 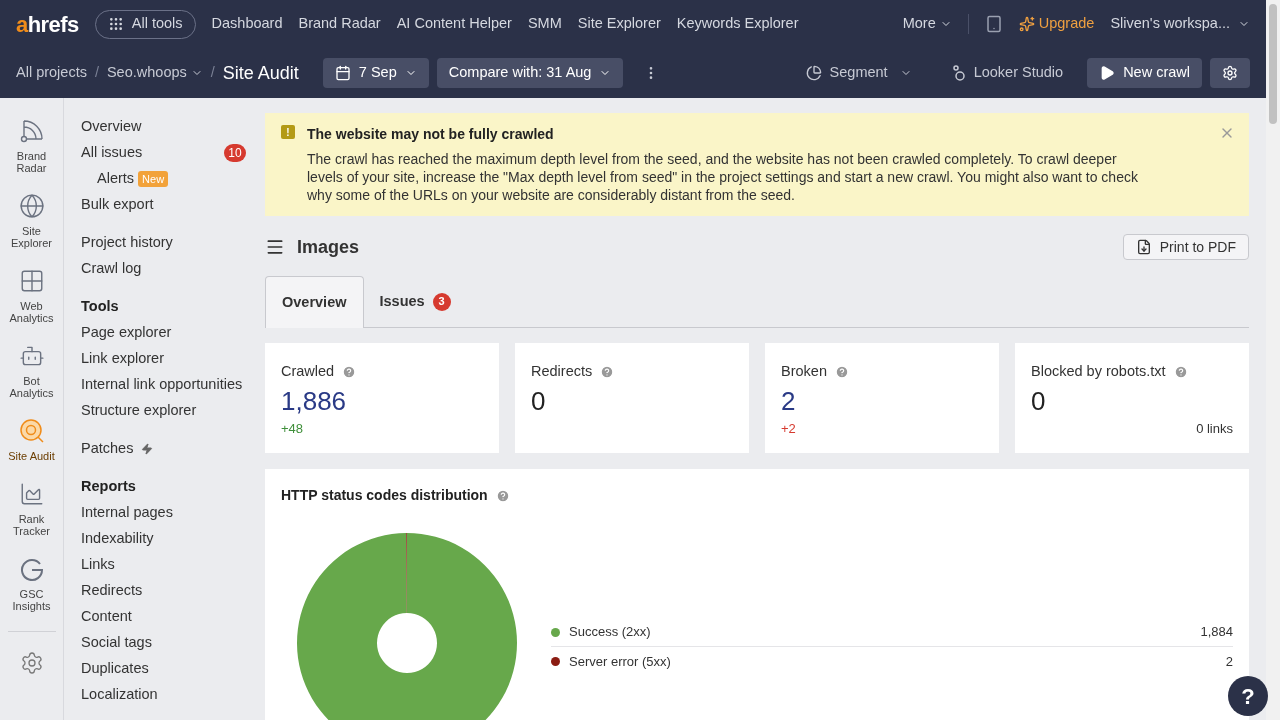 What do you see at coordinates (108, 487) in the screenshot?
I see `nav-heading: Reports` at bounding box center [108, 487].